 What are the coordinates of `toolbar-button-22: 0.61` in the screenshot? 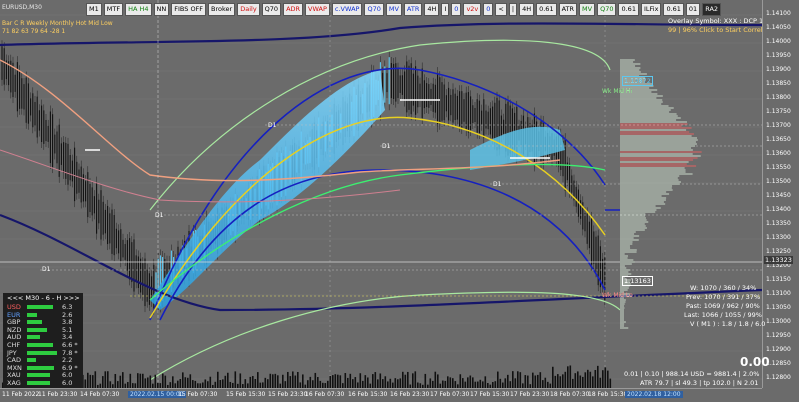 It's located at (546, 9).